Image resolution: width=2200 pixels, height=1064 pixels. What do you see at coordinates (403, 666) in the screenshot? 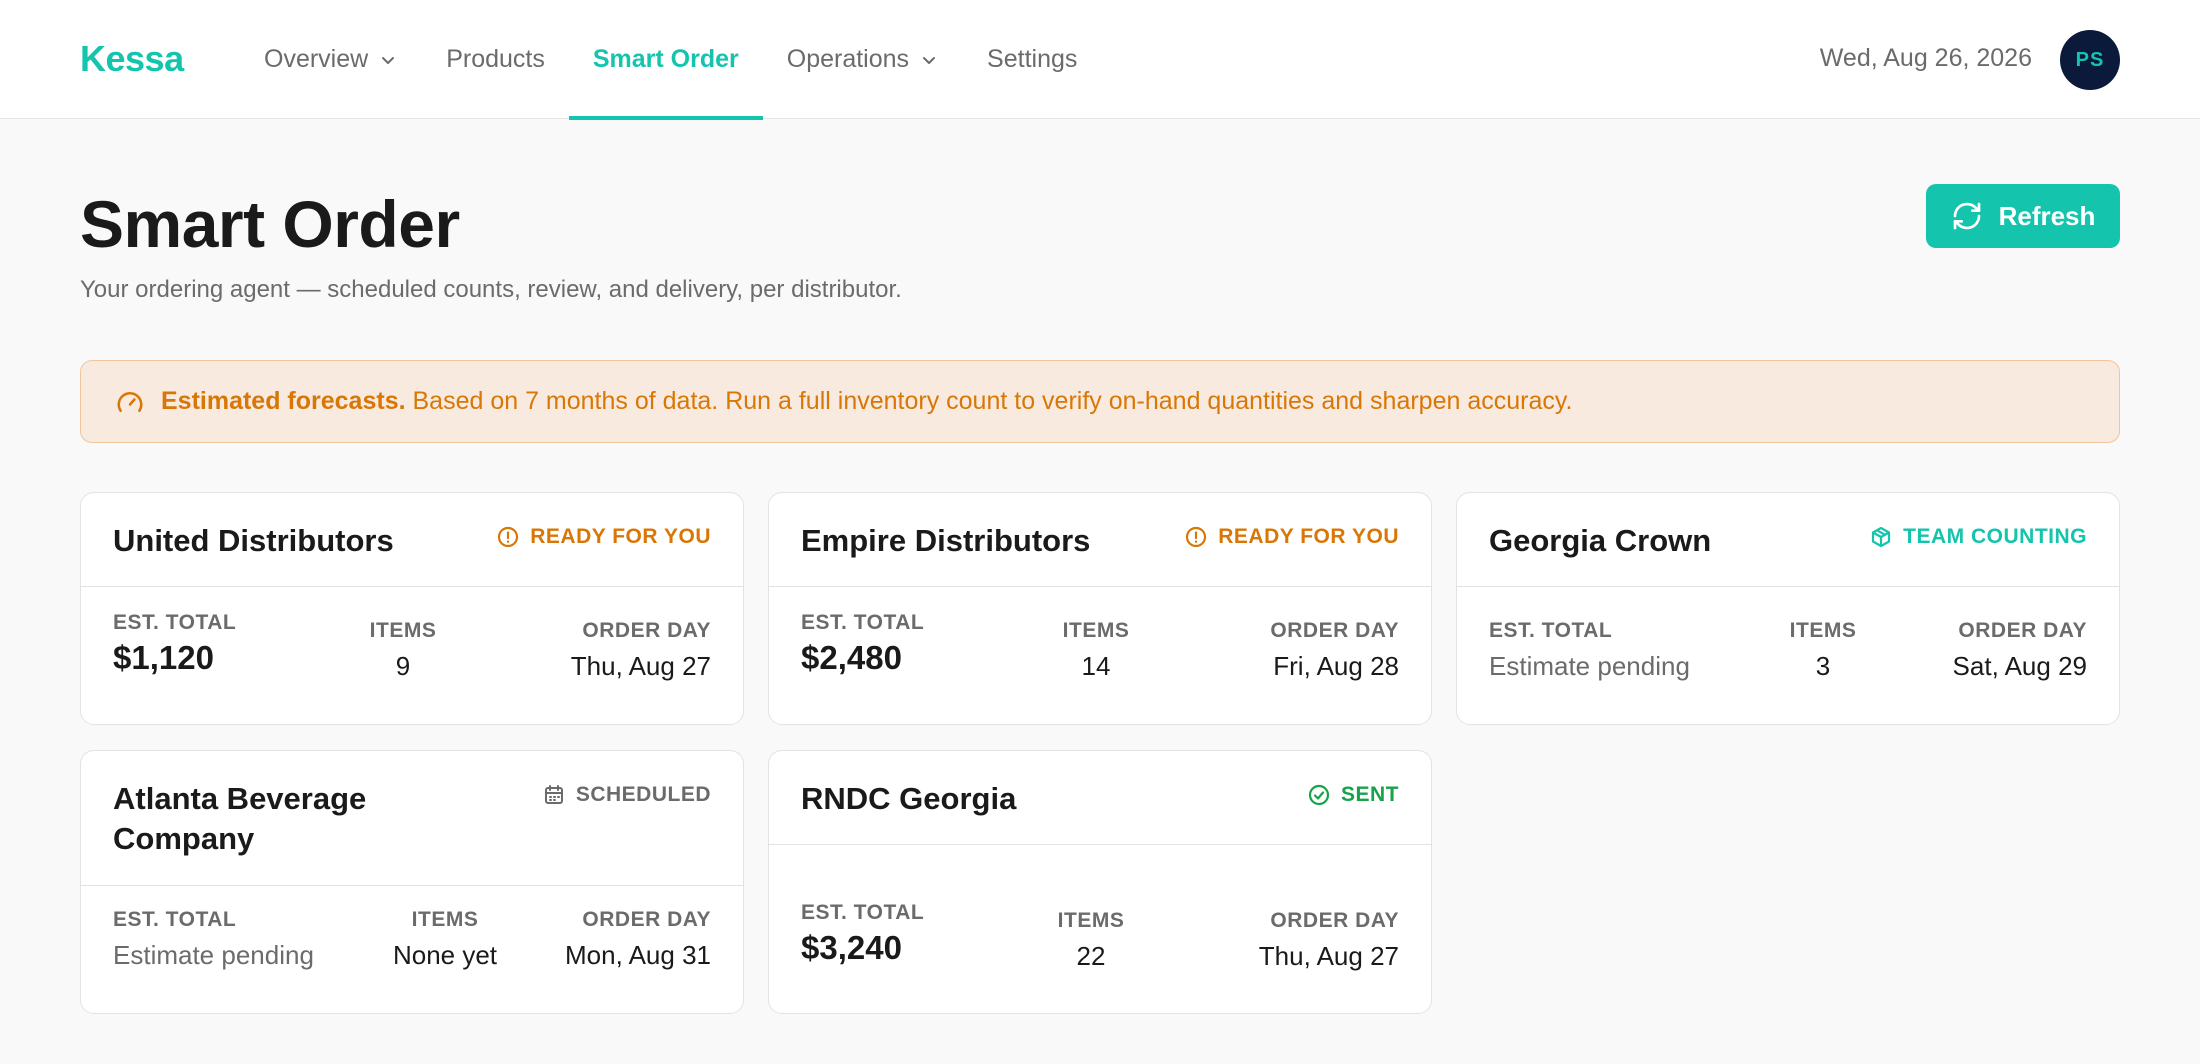
I see `items-value: 9` at bounding box center [403, 666].